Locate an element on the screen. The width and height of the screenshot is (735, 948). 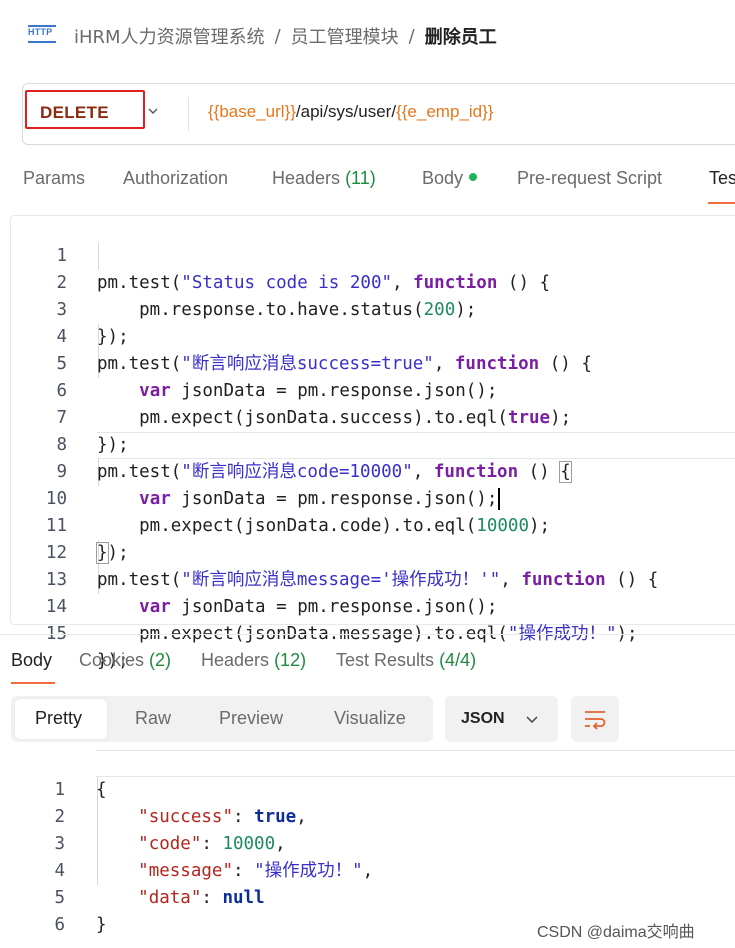
url-variable-id: {{e_emp_id}} is located at coordinates (445, 111).